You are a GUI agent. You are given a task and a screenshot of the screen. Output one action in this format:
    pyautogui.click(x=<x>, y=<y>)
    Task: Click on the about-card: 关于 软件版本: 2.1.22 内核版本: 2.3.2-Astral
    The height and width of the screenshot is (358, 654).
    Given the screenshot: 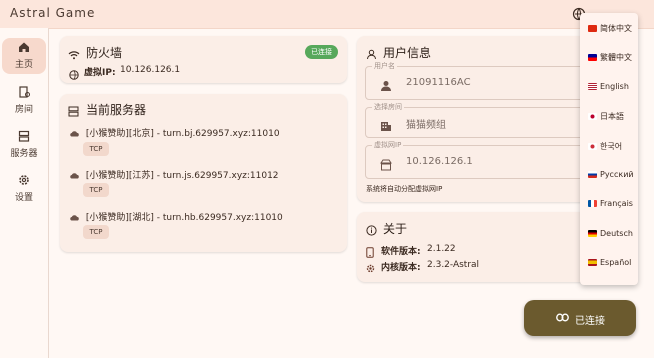 What is the action you would take?
    pyautogui.click(x=477, y=247)
    